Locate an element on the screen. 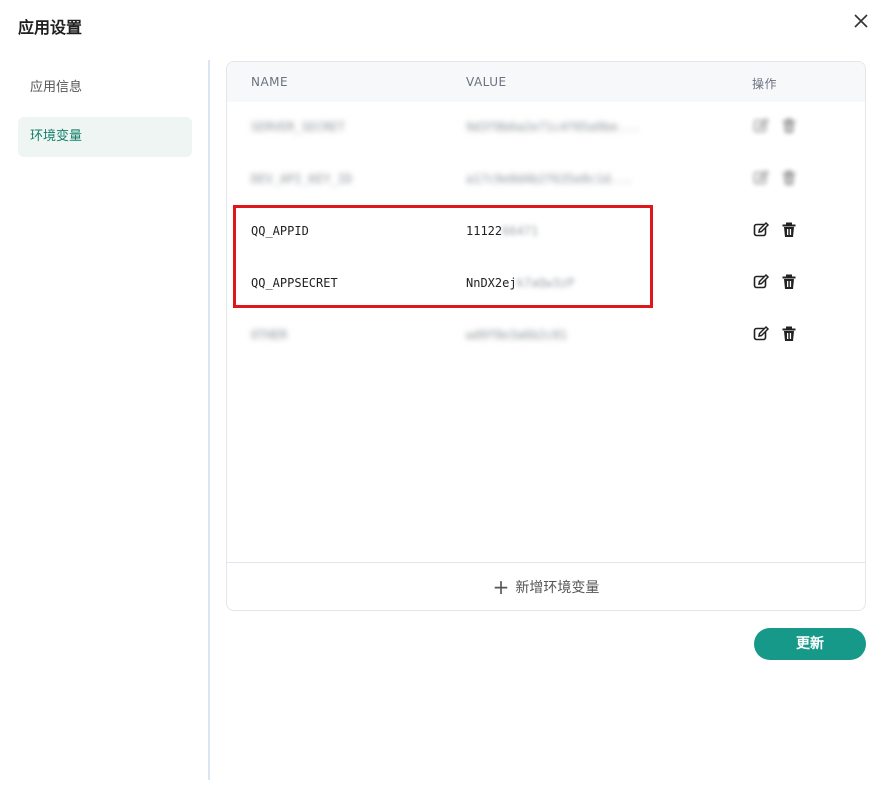  env-value-redacted: 66471 is located at coordinates (520, 231).